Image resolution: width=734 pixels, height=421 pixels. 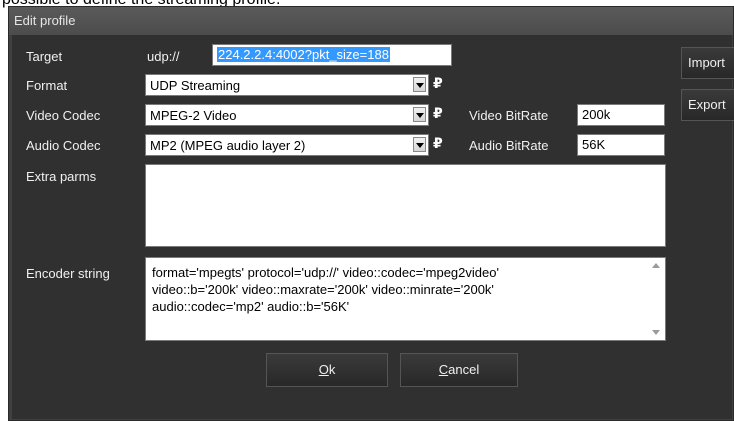 What do you see at coordinates (443, 369) in the screenshot?
I see `cancel-mnemonic: C` at bounding box center [443, 369].